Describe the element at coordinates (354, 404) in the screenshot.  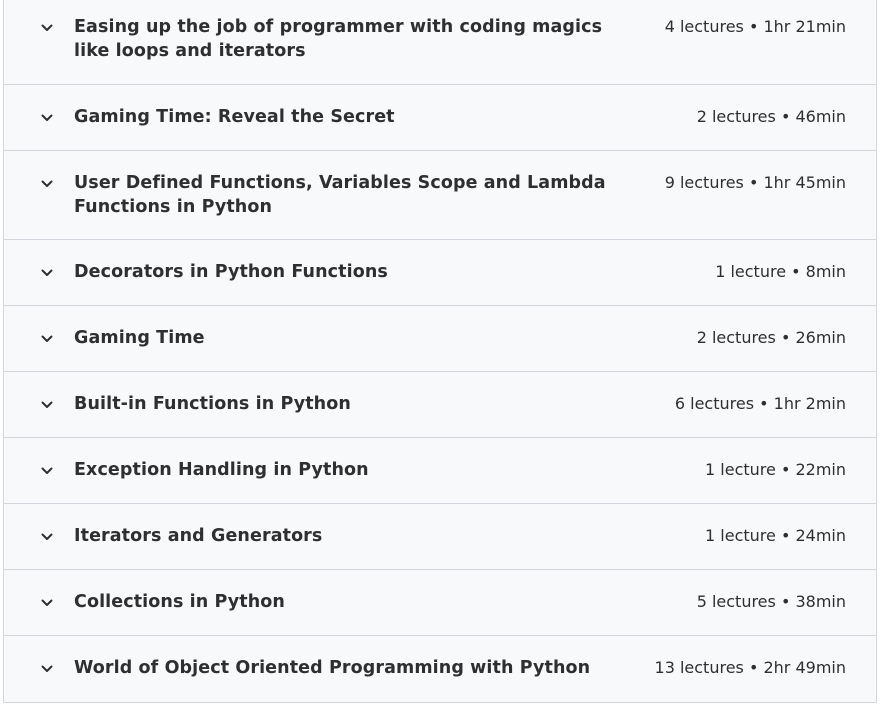
I see `section-title: Built-in Functions in Python` at that location.